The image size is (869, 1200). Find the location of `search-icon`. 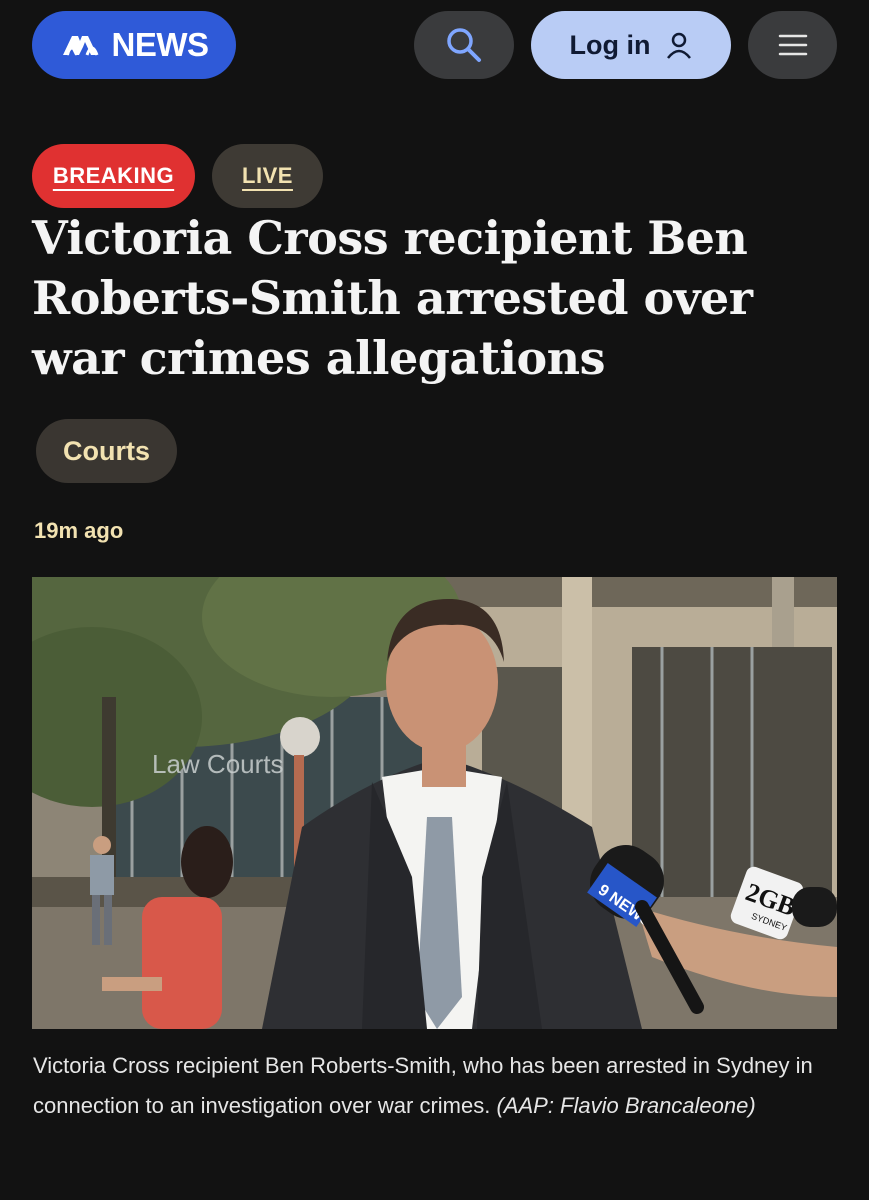

search-icon is located at coordinates (464, 45).